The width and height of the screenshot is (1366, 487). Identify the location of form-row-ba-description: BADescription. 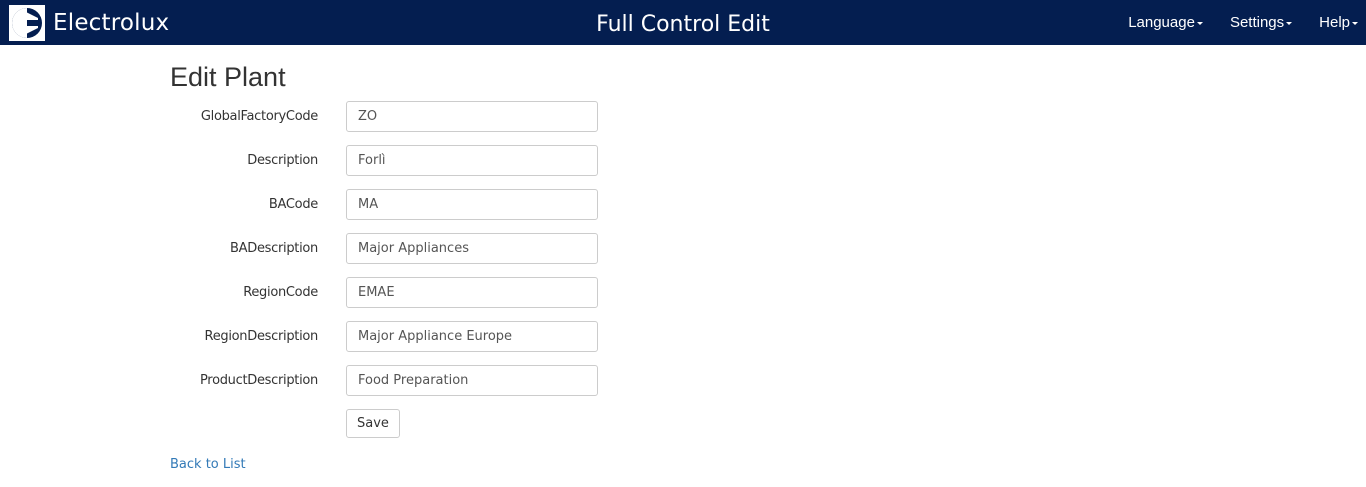
(520, 255).